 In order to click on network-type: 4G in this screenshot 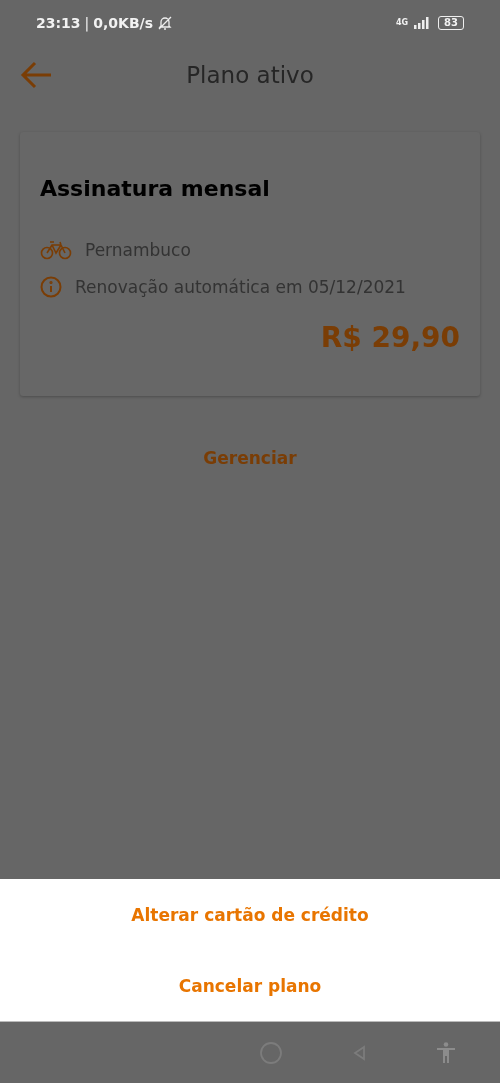, I will do `click(402, 22)`.